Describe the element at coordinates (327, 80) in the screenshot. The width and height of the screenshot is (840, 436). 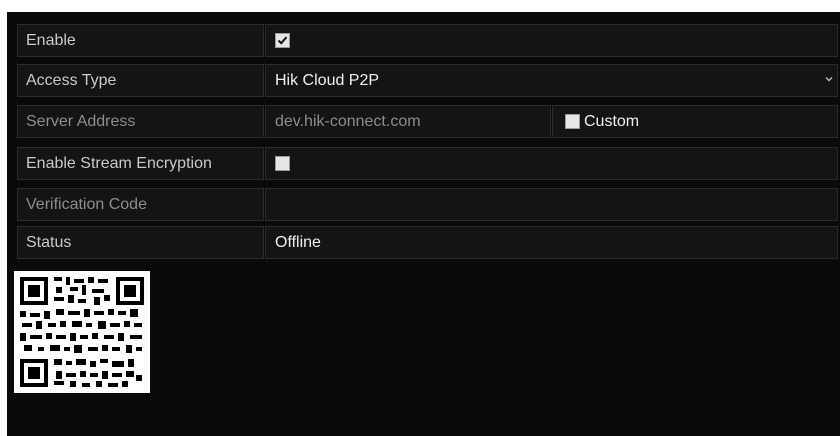
I see `access-type-value: Hik Cloud P2P` at that location.